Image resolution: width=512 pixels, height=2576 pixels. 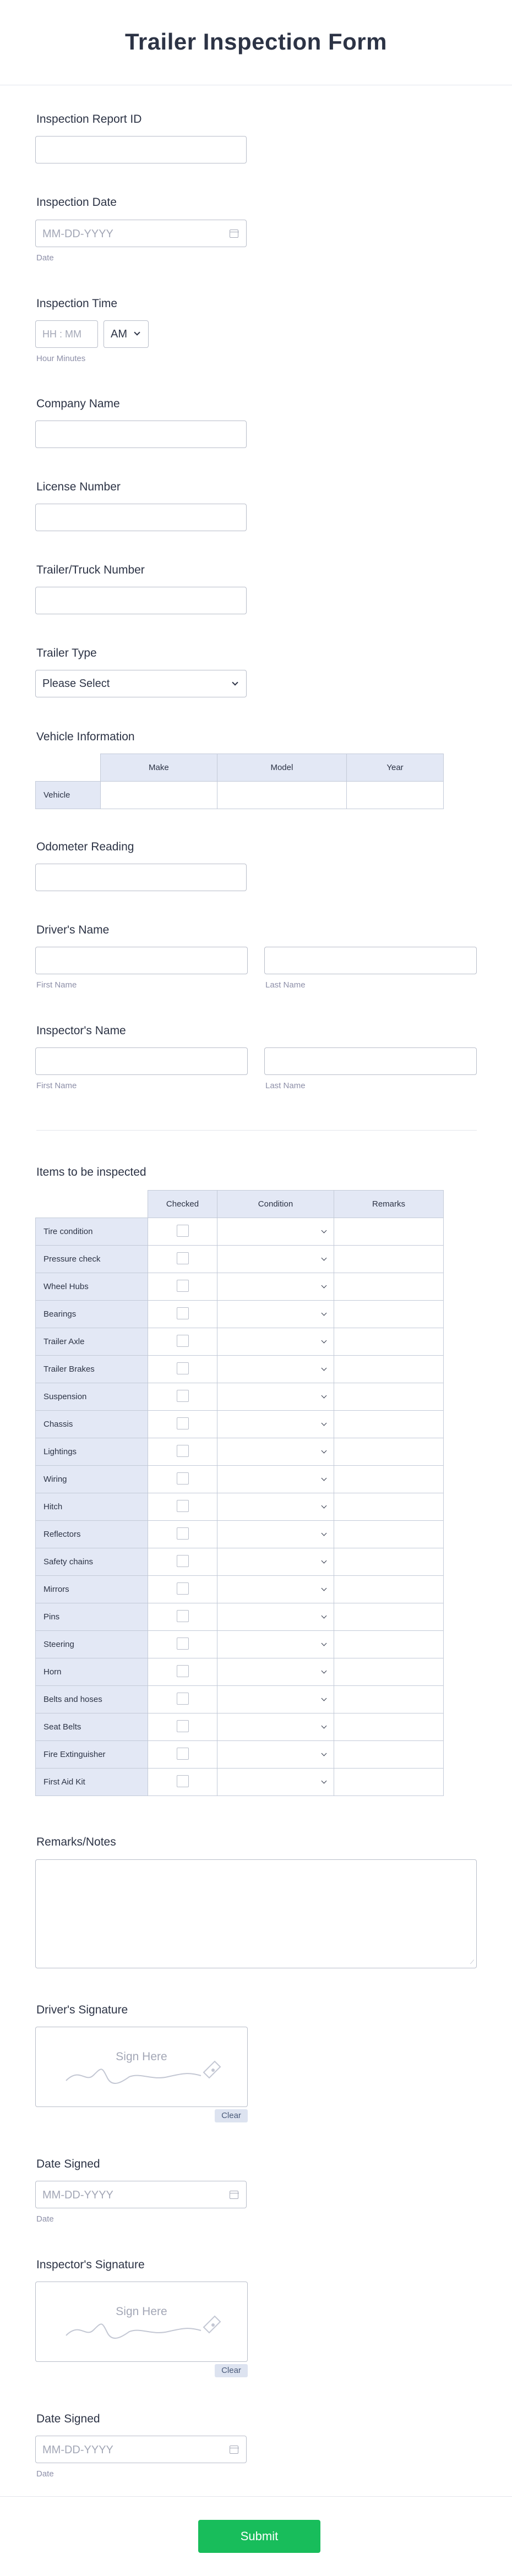 I want to click on date-signed-2-input: MM-DD-YYYY, so click(x=141, y=2450).